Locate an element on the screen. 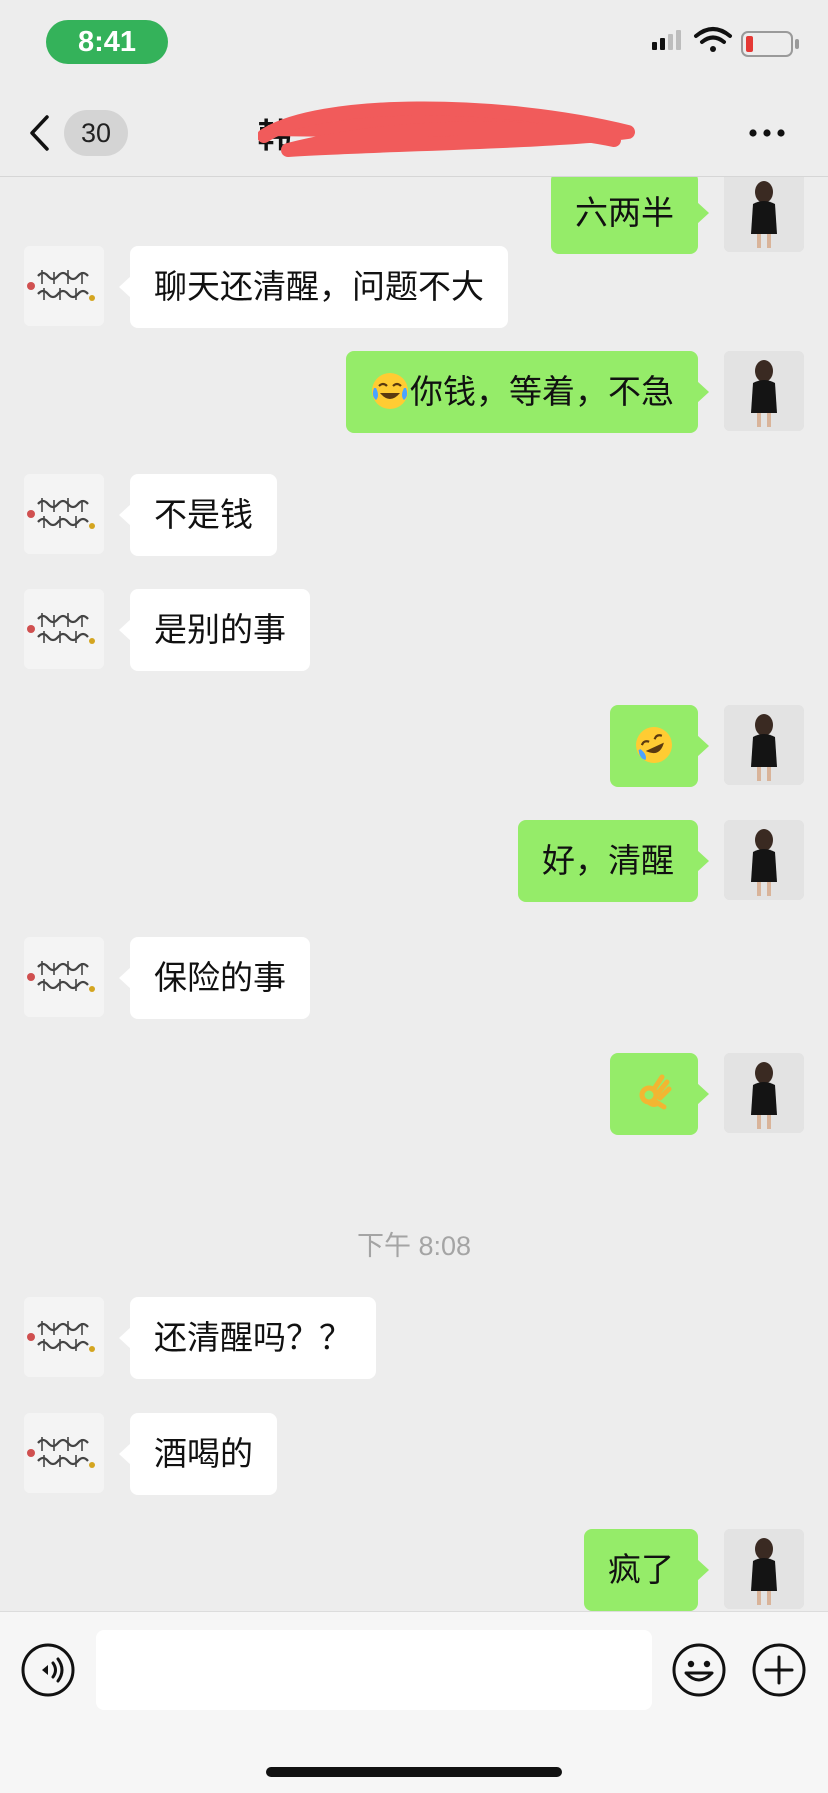 Image resolution: width=828 pixels, height=1793 pixels. emoji-button is located at coordinates (699, 1670).